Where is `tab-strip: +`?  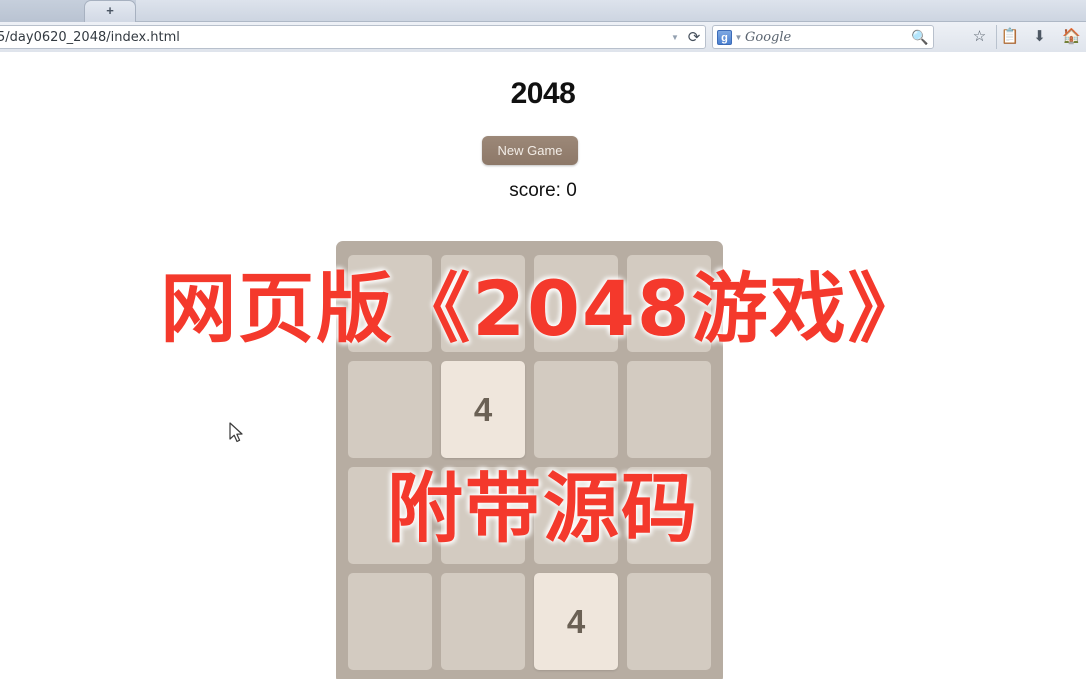
tab-strip: + is located at coordinates (543, 11).